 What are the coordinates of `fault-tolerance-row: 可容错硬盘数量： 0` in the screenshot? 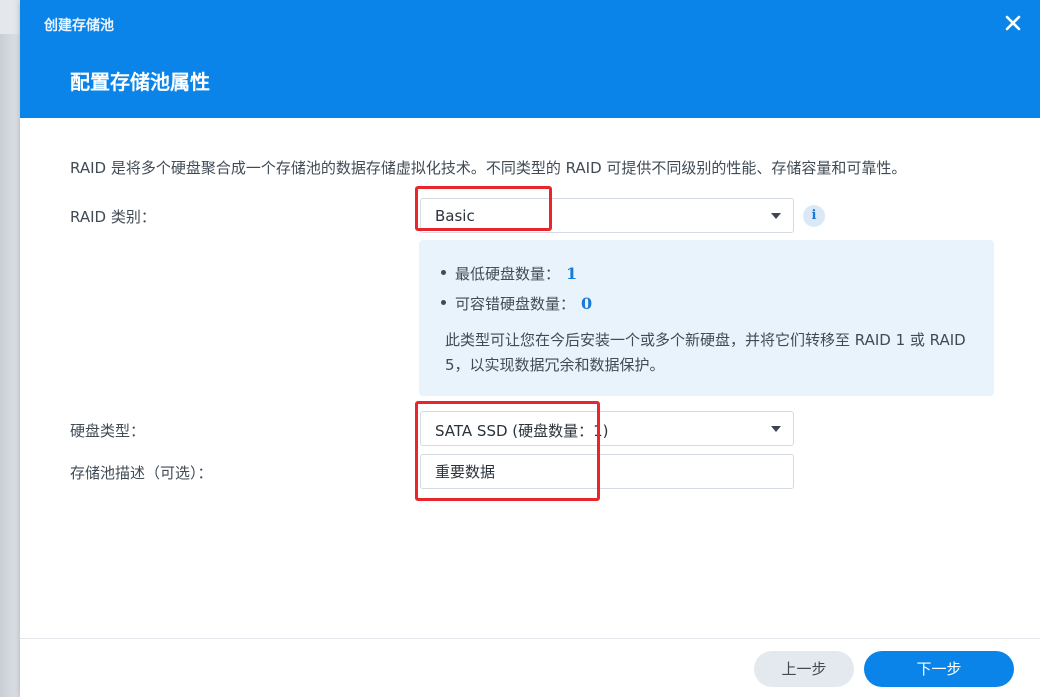 It's located at (516, 303).